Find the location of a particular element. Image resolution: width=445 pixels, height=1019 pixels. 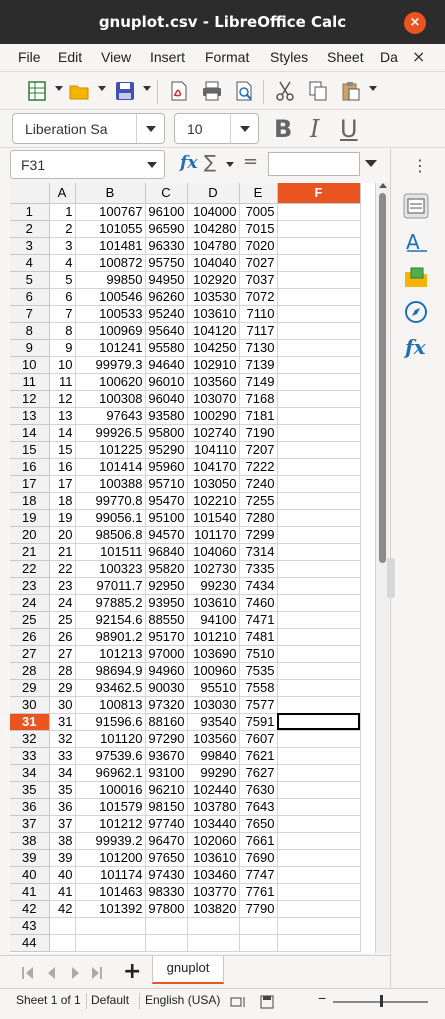

cell: 97430 is located at coordinates (166, 875).